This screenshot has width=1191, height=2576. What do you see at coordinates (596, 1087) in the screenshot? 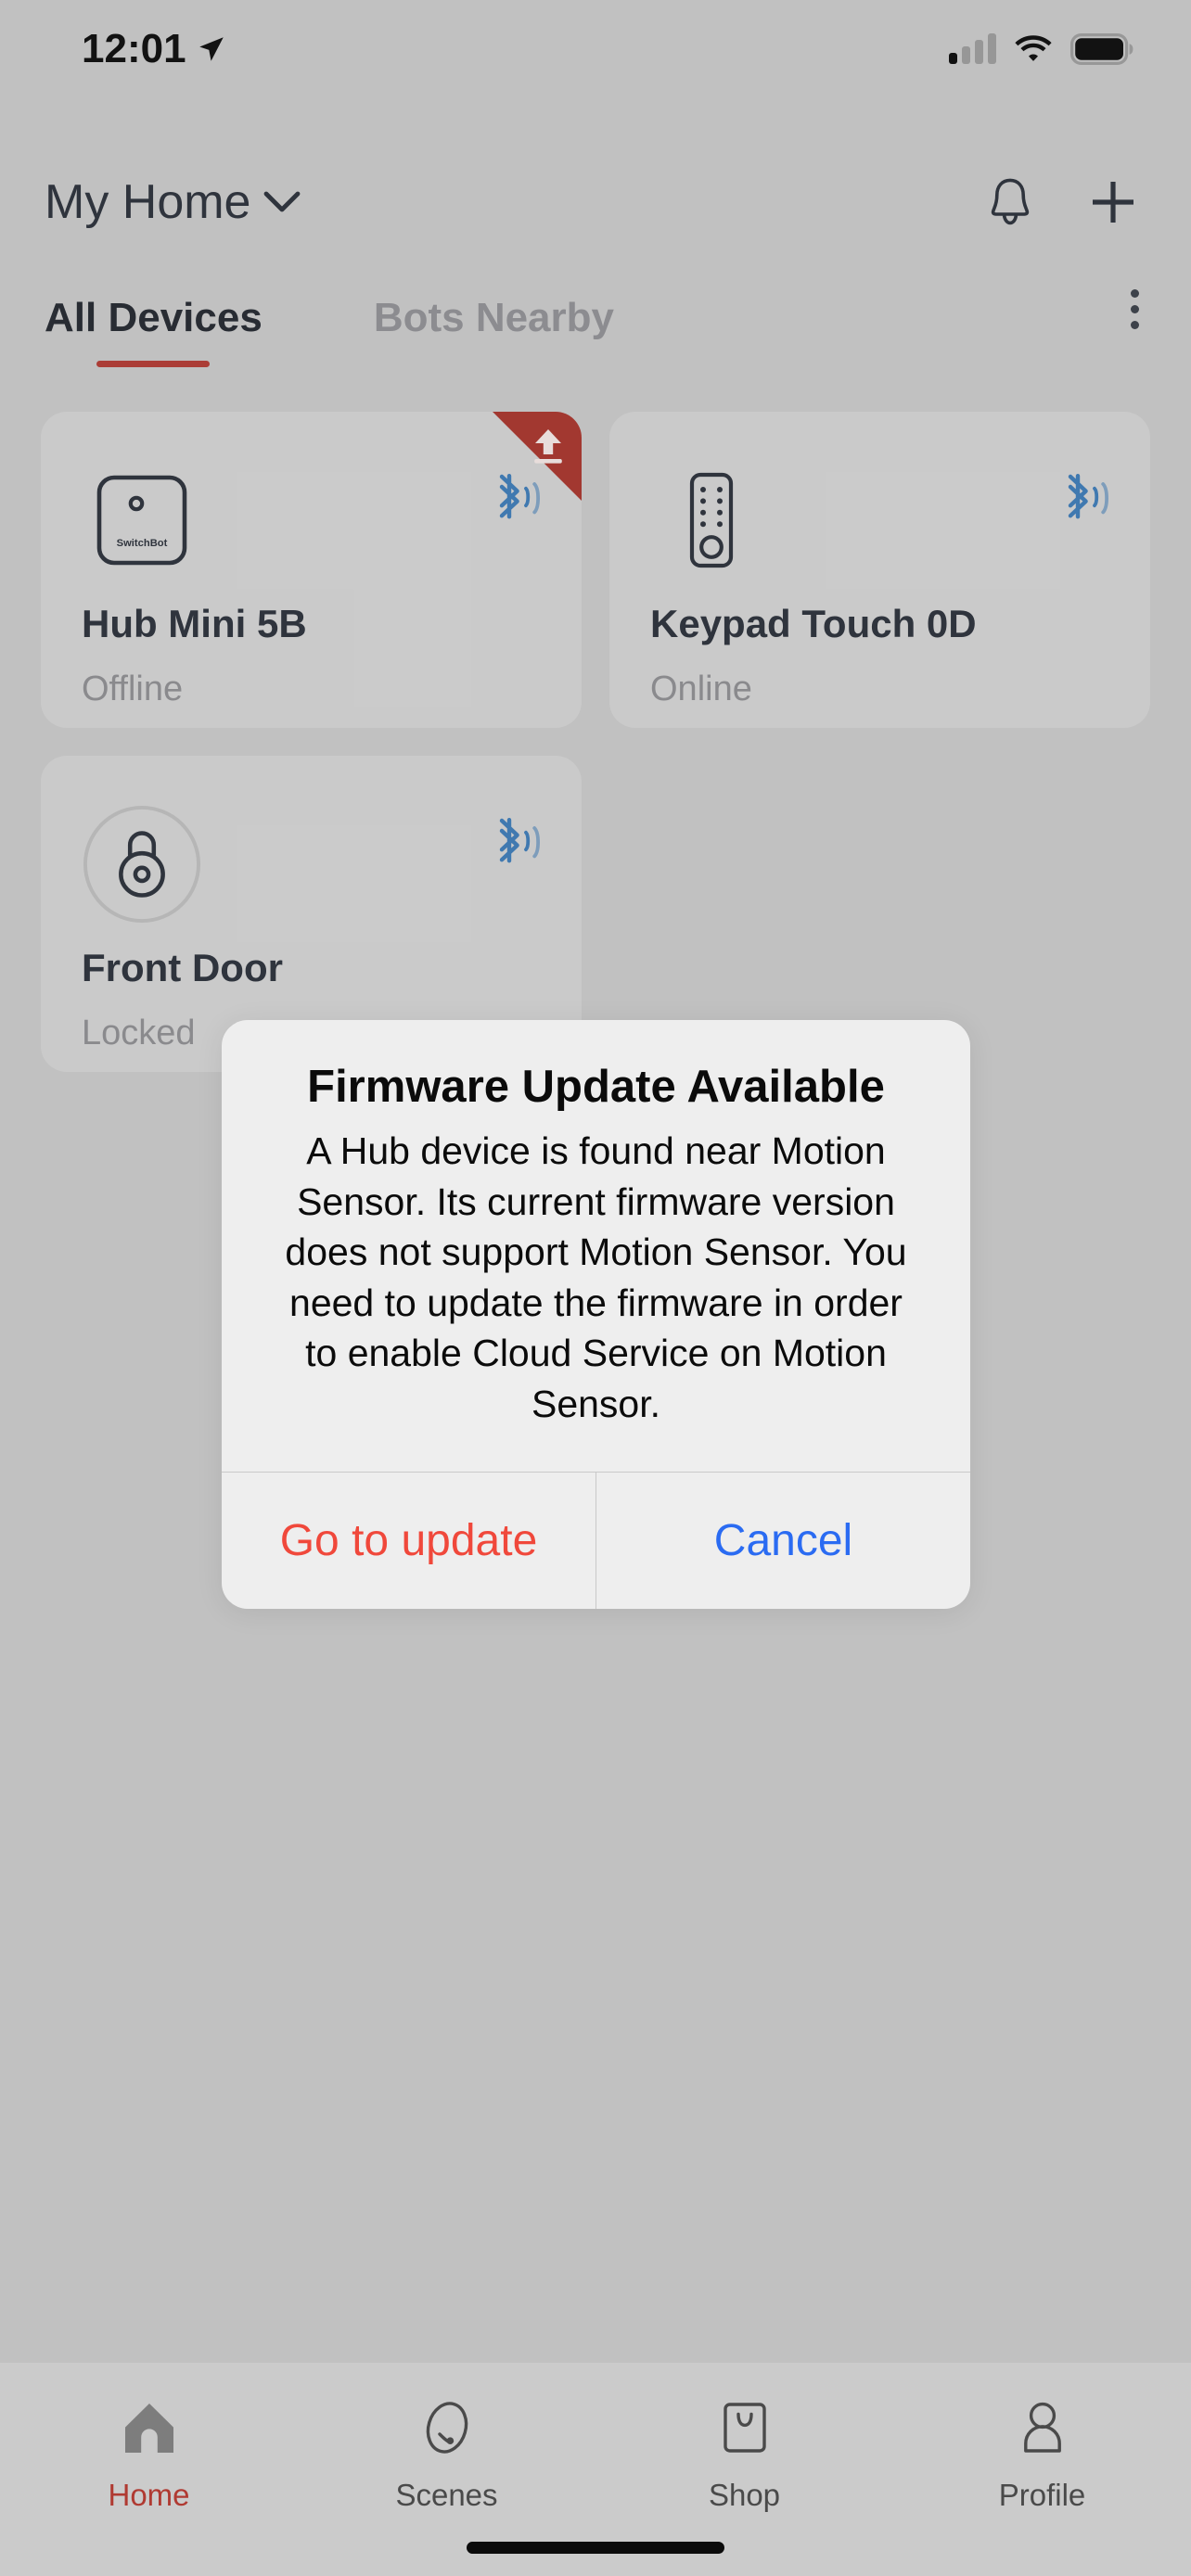
I see `dialog-title: Firmware Update Available` at bounding box center [596, 1087].